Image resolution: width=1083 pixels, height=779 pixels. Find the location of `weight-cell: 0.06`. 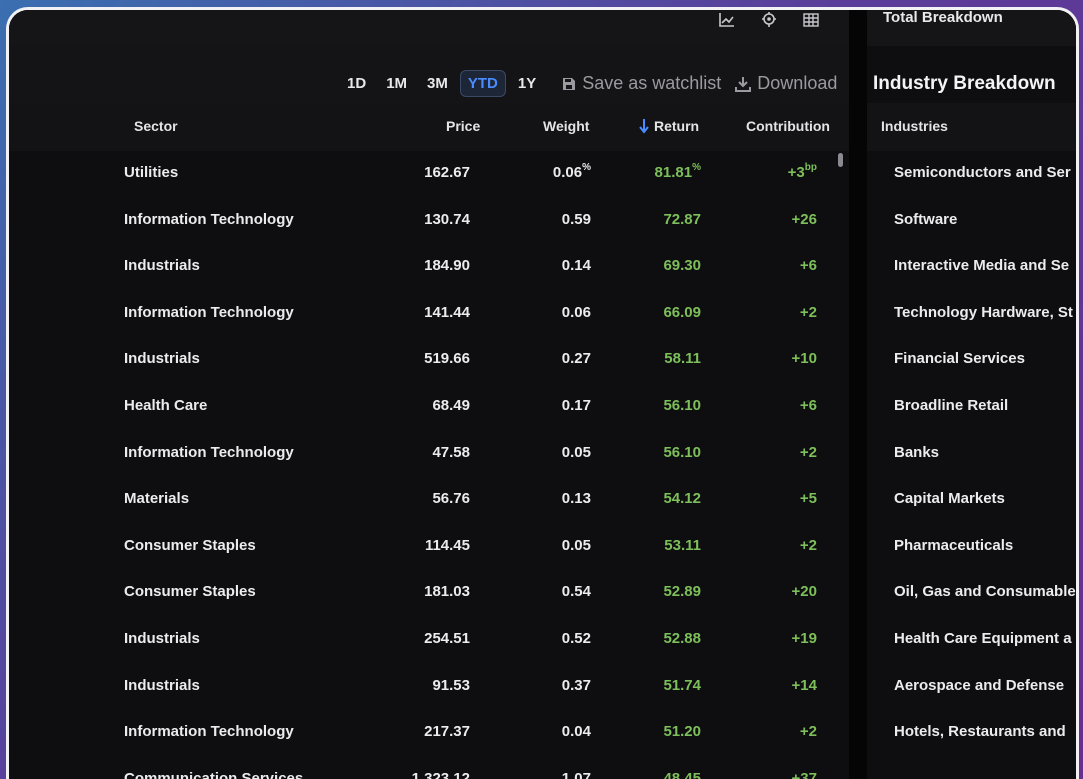

weight-cell: 0.06 is located at coordinates (576, 312).